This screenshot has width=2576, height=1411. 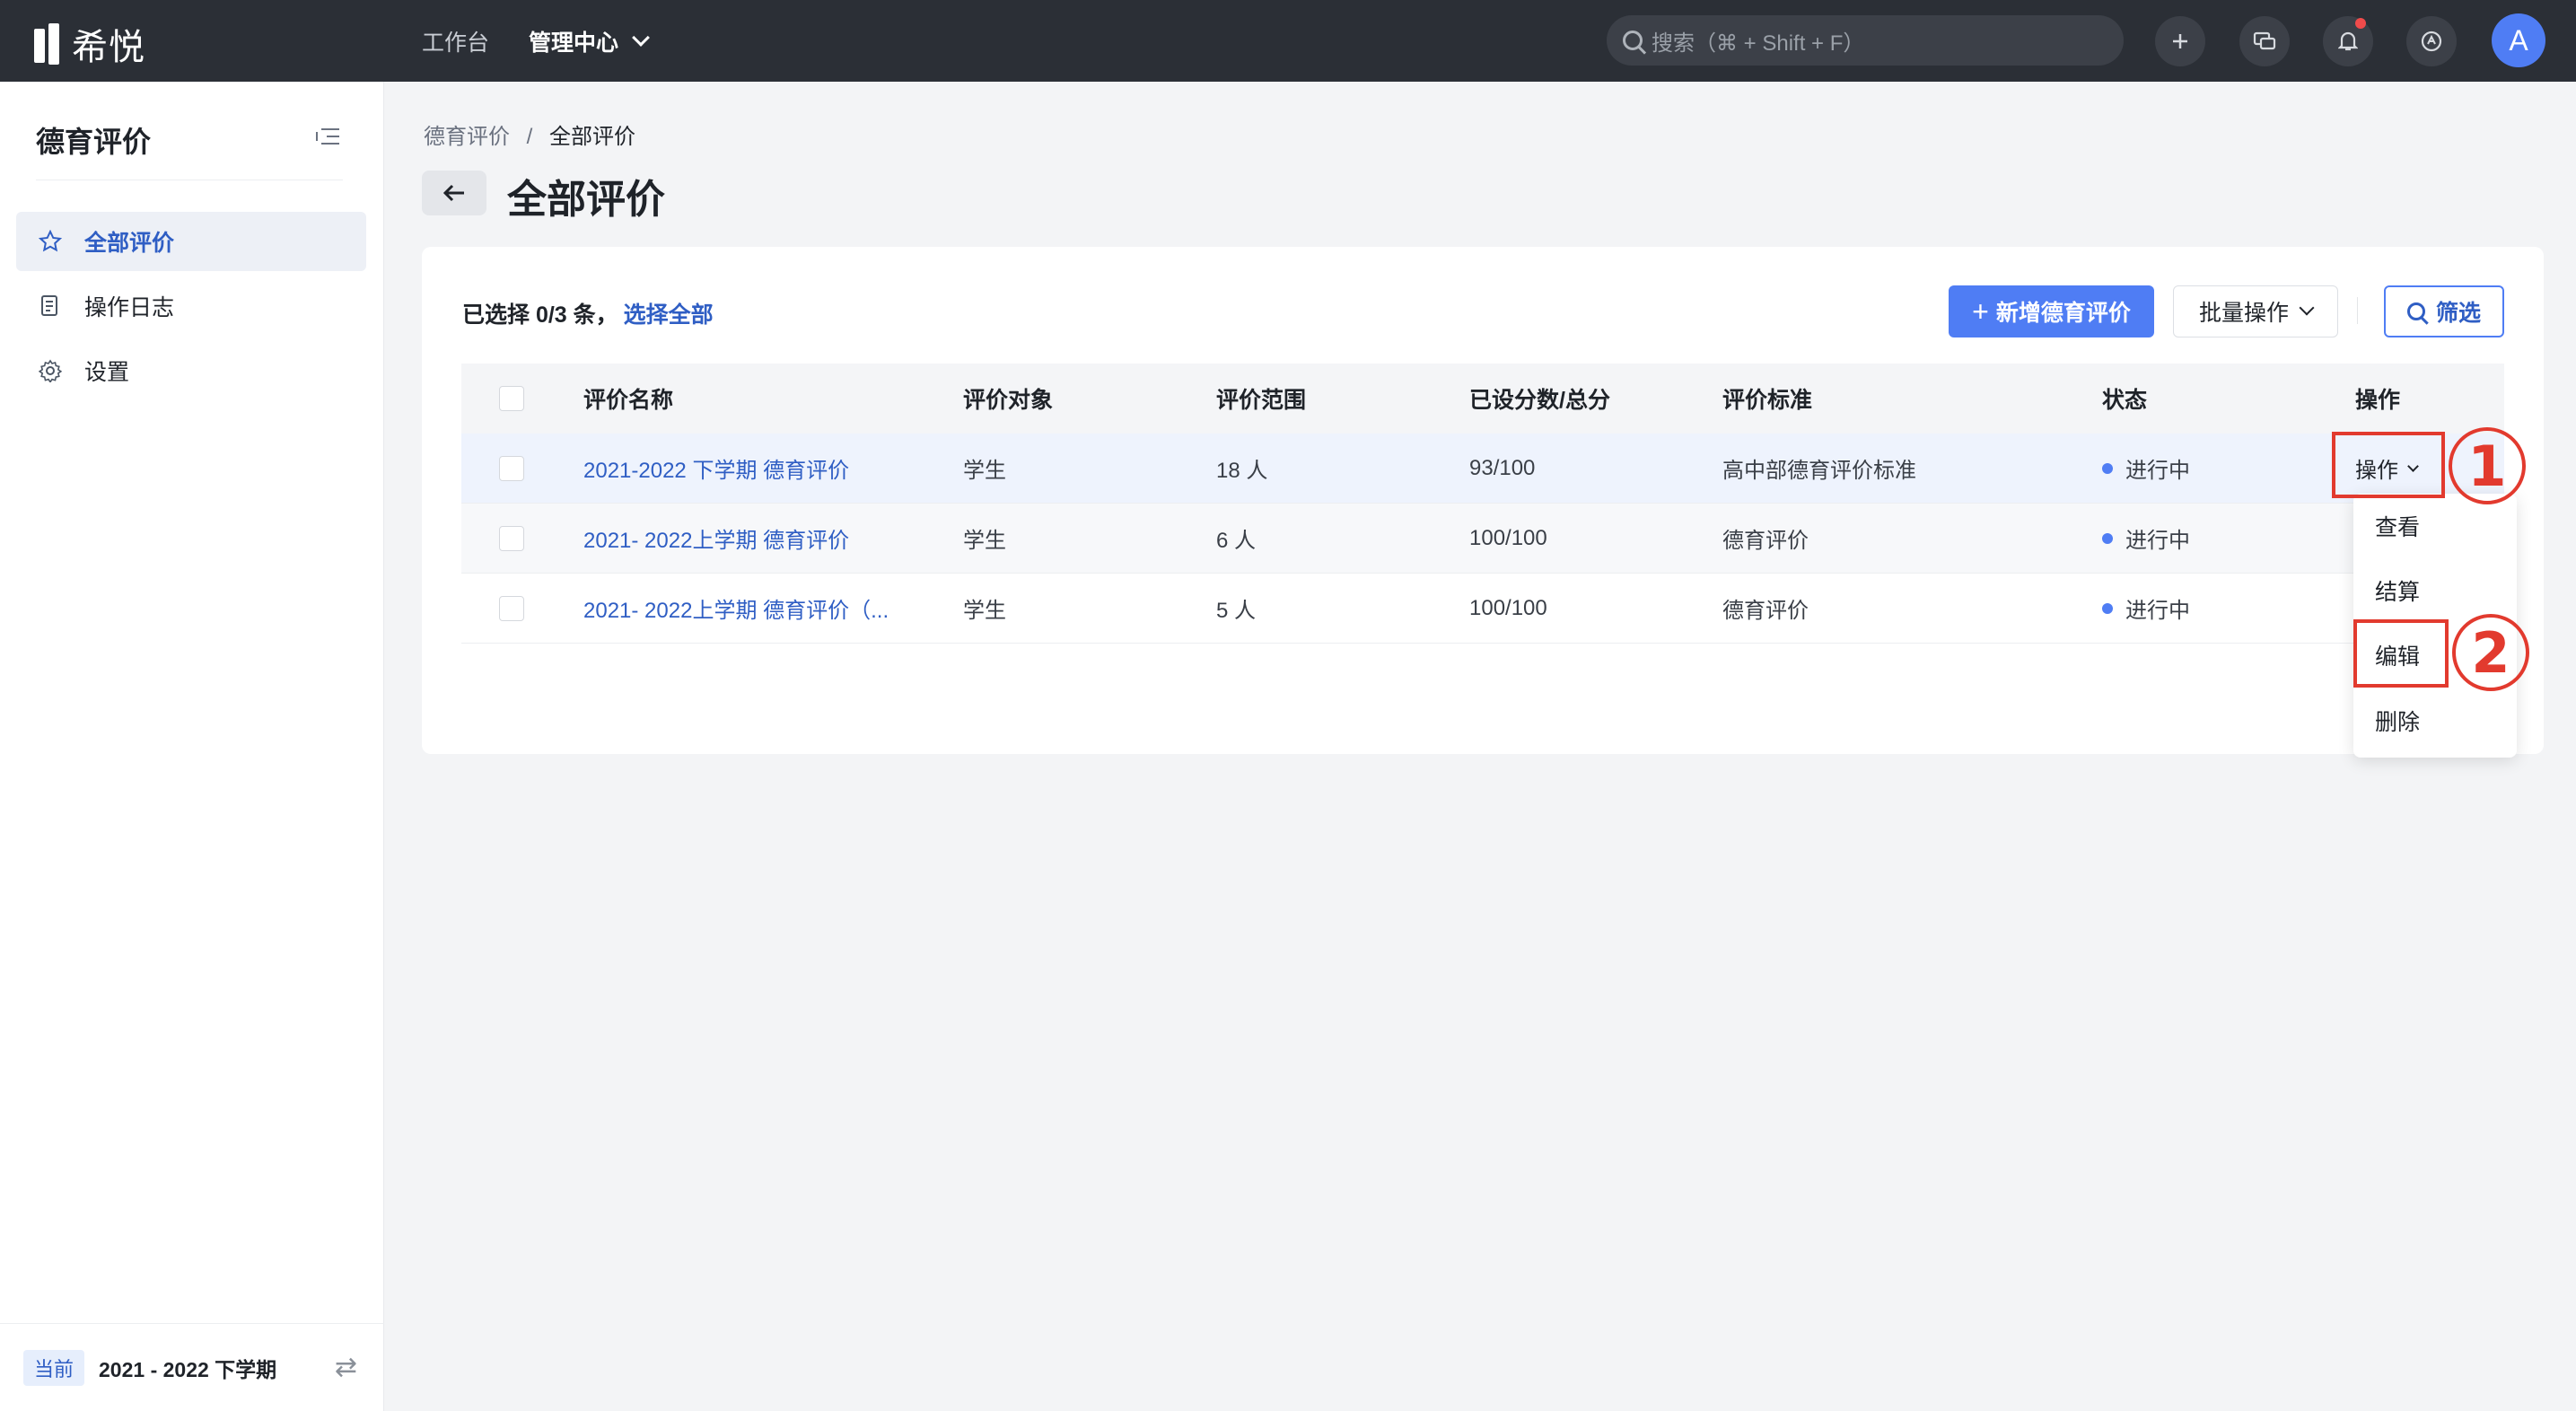 I want to click on table-header: 评价名称 评价对象 评价范围 已设分数/总分 评价标准 状态 操作, so click(x=1482, y=399).